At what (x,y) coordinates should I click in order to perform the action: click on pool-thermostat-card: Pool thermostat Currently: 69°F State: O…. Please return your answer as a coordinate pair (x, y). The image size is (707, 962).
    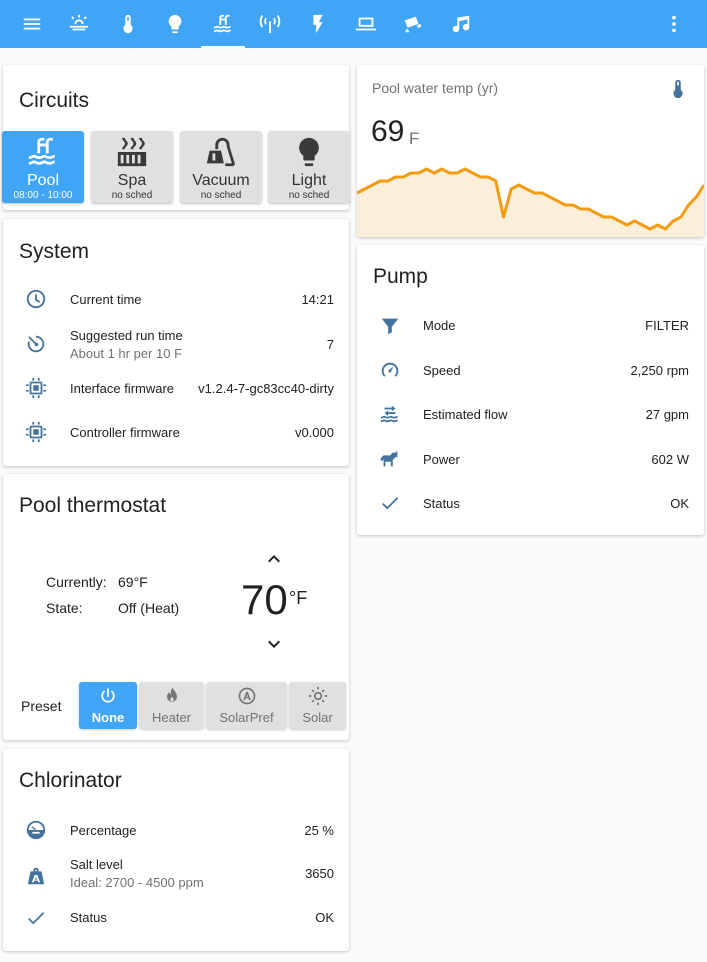
    Looking at the image, I should click on (176, 607).